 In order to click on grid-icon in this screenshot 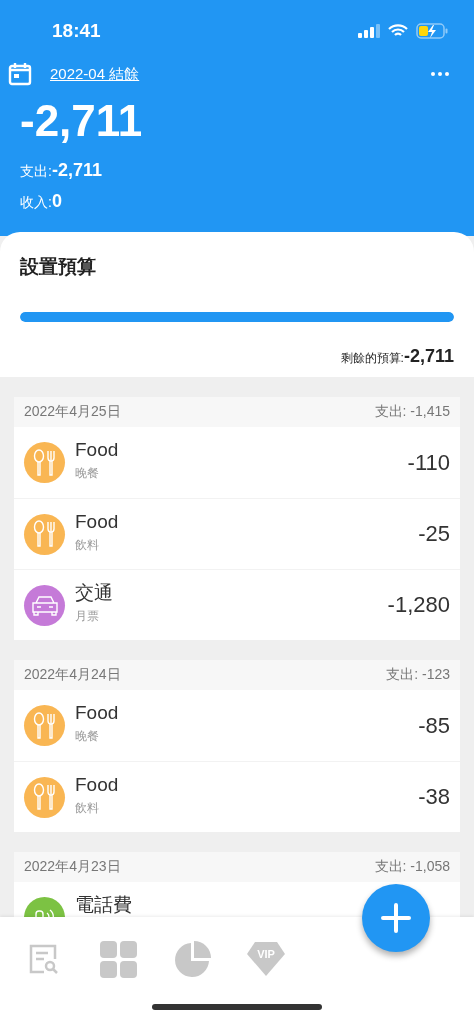, I will do `click(118, 959)`.